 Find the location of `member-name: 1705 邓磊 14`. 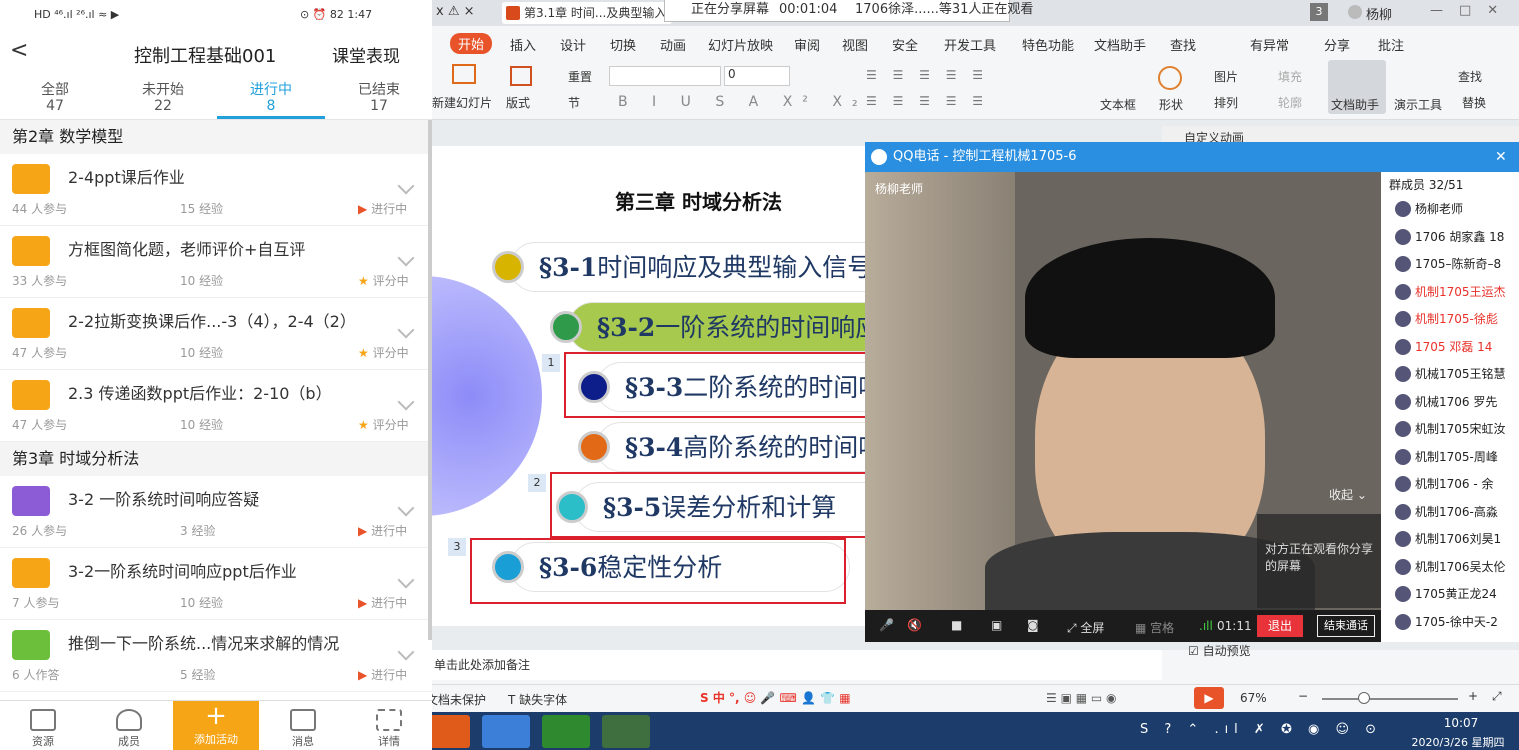

member-name: 1705 邓磊 14 is located at coordinates (1453, 346).